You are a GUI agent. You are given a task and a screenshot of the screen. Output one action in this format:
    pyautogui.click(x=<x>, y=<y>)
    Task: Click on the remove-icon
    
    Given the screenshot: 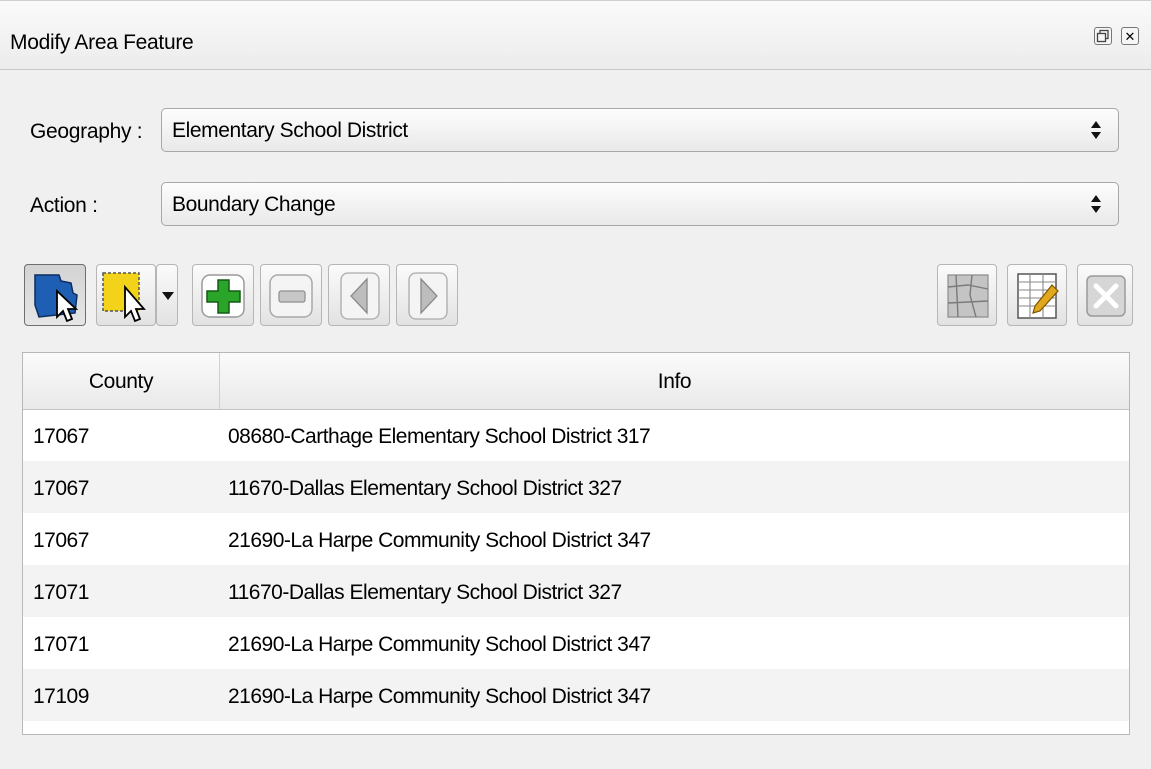 What is the action you would take?
    pyautogui.click(x=291, y=296)
    